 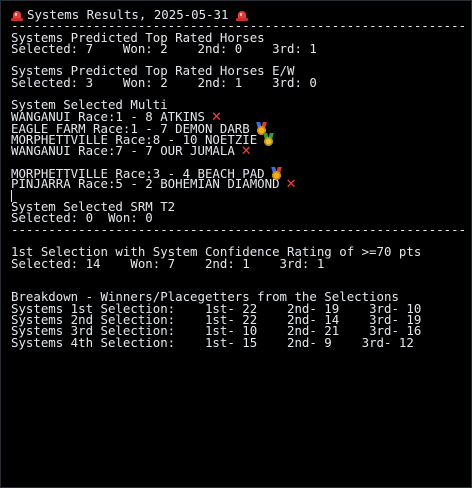 I want to click on top-rated-ew-stats: Selected: 3 Won: 2 2nd: 1 3rd: 0, so click(x=164, y=82).